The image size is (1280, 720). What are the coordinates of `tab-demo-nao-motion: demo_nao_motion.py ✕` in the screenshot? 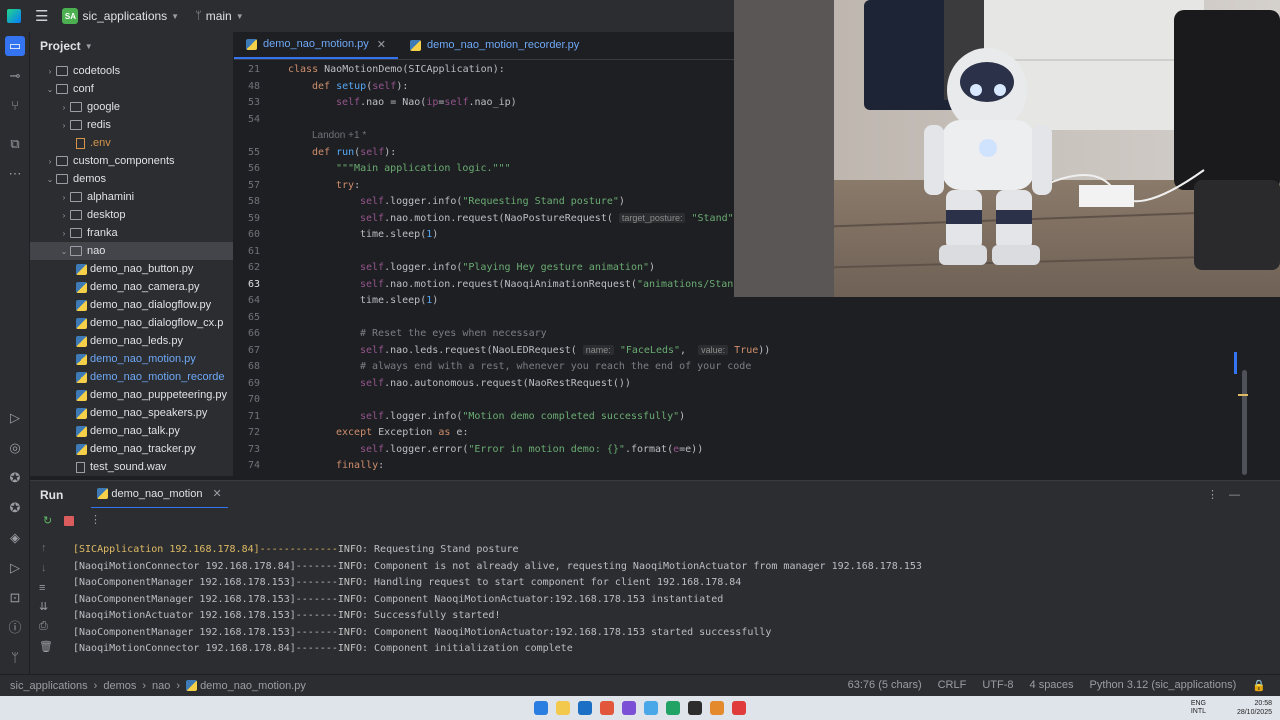 It's located at (316, 45).